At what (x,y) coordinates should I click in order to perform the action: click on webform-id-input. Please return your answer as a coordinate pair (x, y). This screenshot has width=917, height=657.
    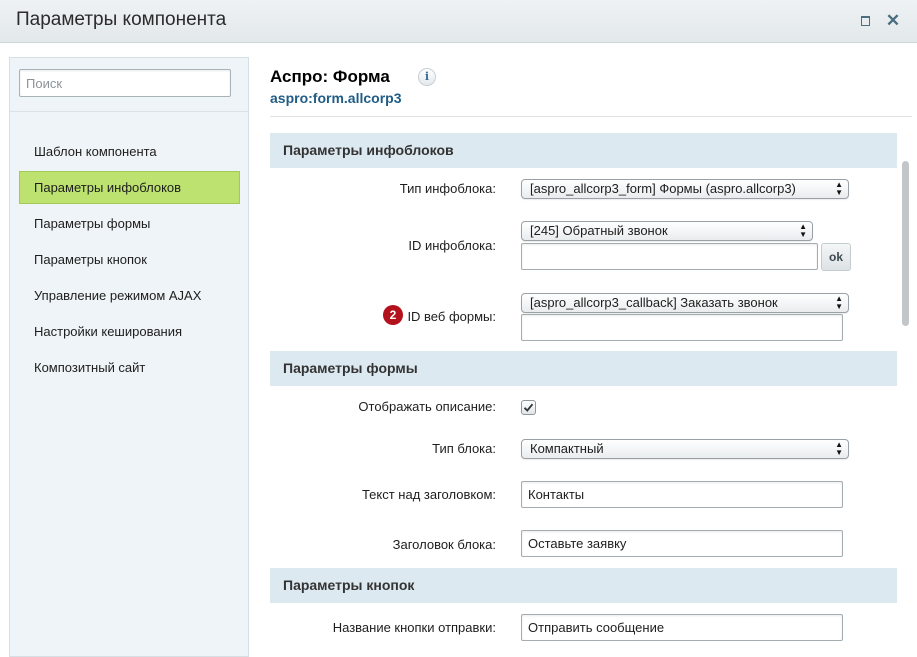
    Looking at the image, I should click on (682, 327).